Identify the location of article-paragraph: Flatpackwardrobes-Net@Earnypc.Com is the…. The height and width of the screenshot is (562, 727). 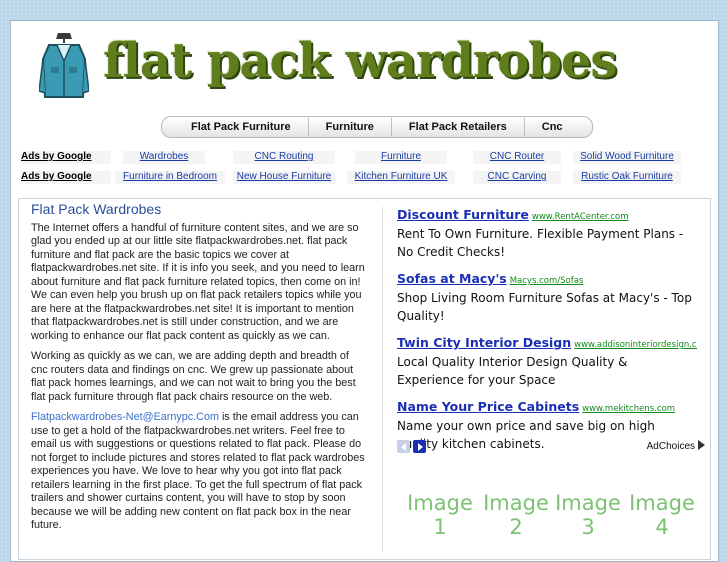
(199, 472).